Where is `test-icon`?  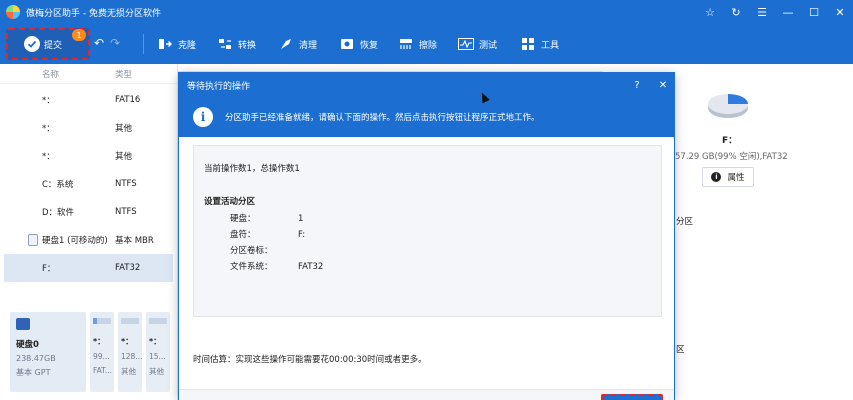
test-icon is located at coordinates (466, 44).